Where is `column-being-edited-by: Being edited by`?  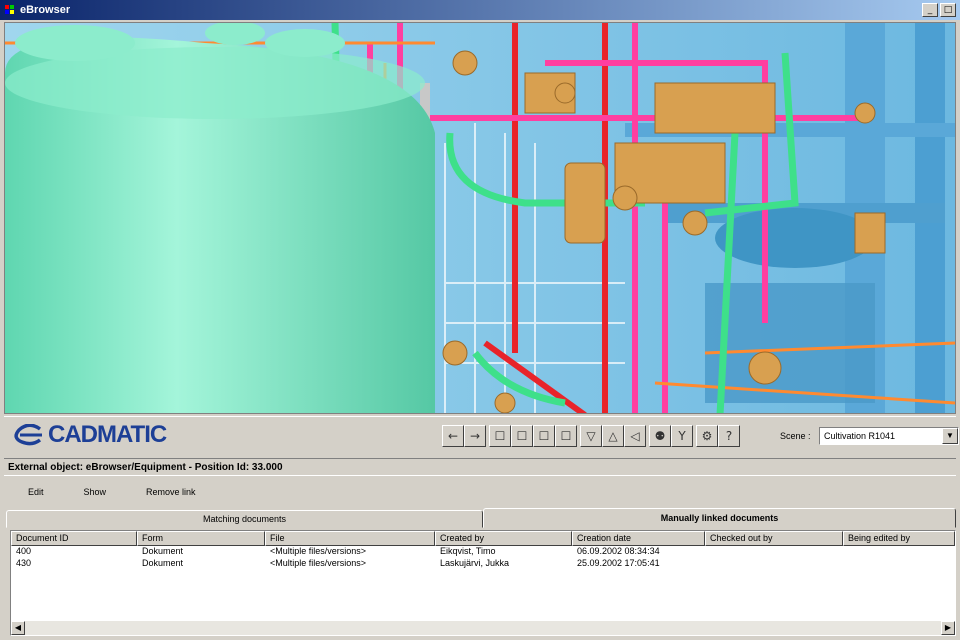 column-being-edited-by: Being edited by is located at coordinates (899, 538).